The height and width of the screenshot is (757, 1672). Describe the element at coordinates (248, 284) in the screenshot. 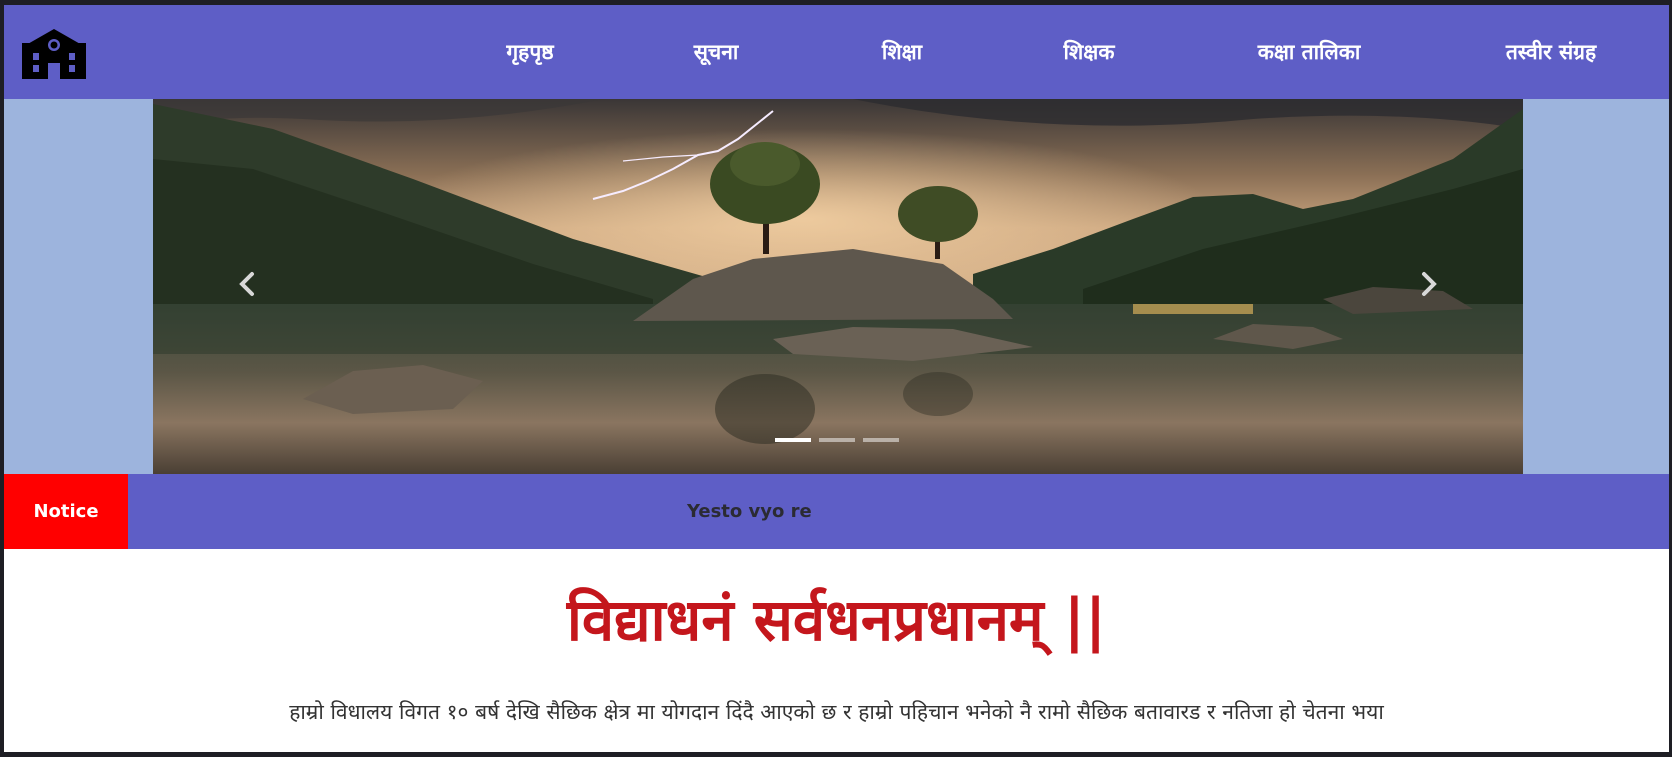

I see `chevron-left-icon` at that location.